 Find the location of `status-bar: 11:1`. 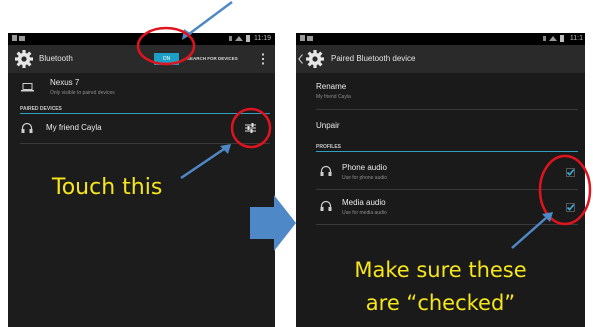

status-bar: 11:1 is located at coordinates (440, 39).